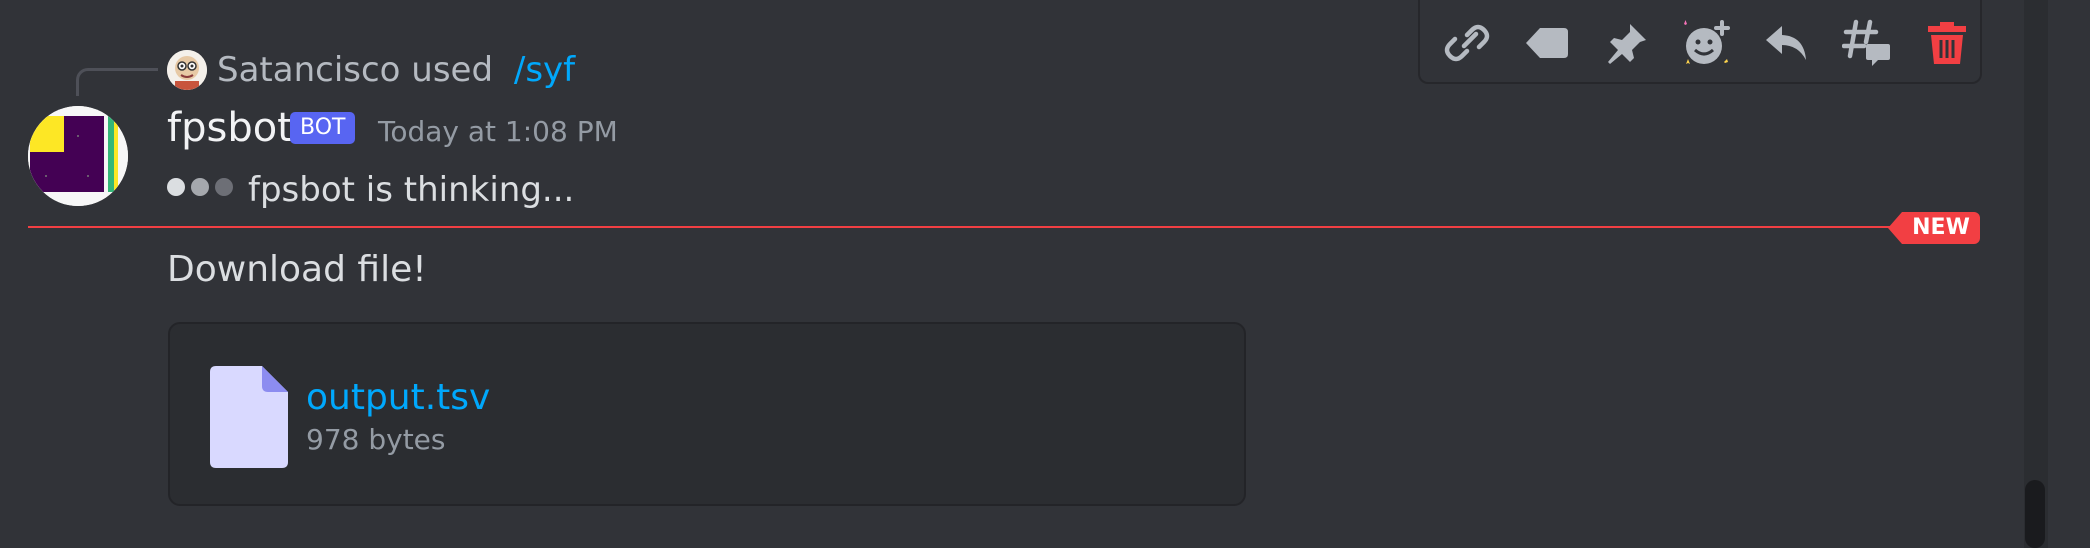 This screenshot has width=2090, height=548. Describe the element at coordinates (117, 82) in the screenshot. I see `reply-spine` at that location.